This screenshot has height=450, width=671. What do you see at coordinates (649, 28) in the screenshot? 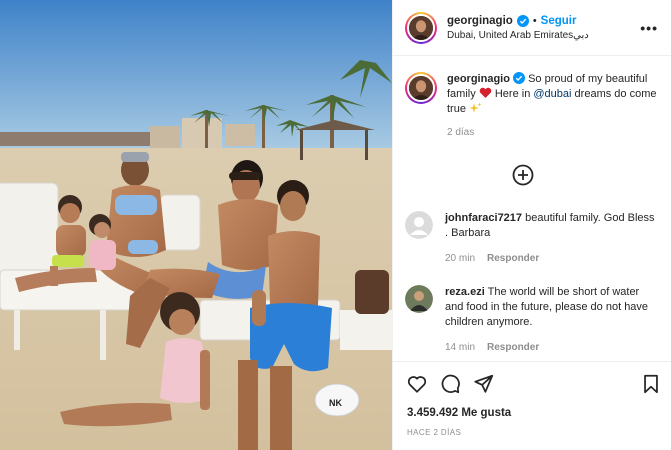
I see `more-options-icon: •••` at bounding box center [649, 28].